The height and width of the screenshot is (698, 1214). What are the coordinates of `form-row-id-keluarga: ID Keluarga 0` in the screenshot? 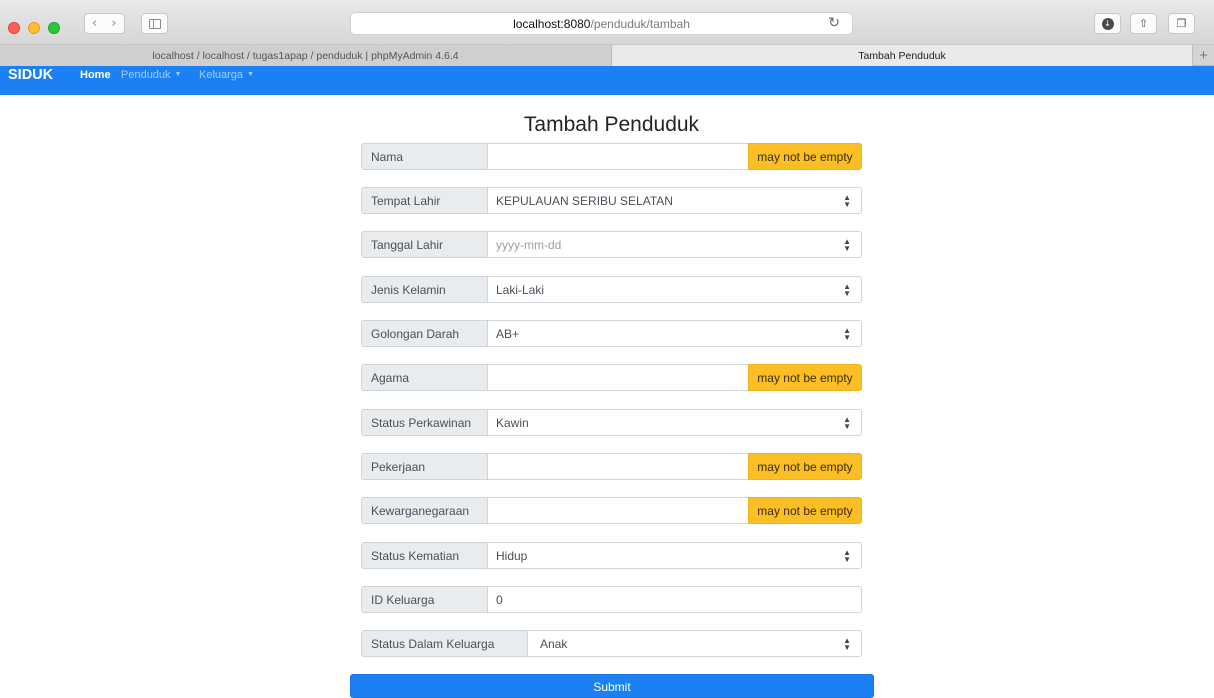 It's located at (611, 599).